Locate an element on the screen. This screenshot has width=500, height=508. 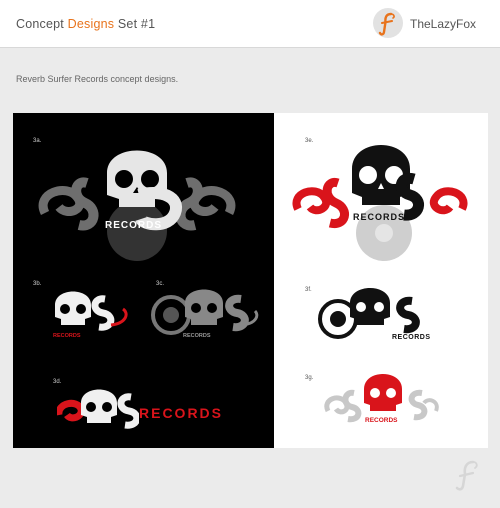
design-3b-wordmark: RECORDS is located at coordinates (67, 336).